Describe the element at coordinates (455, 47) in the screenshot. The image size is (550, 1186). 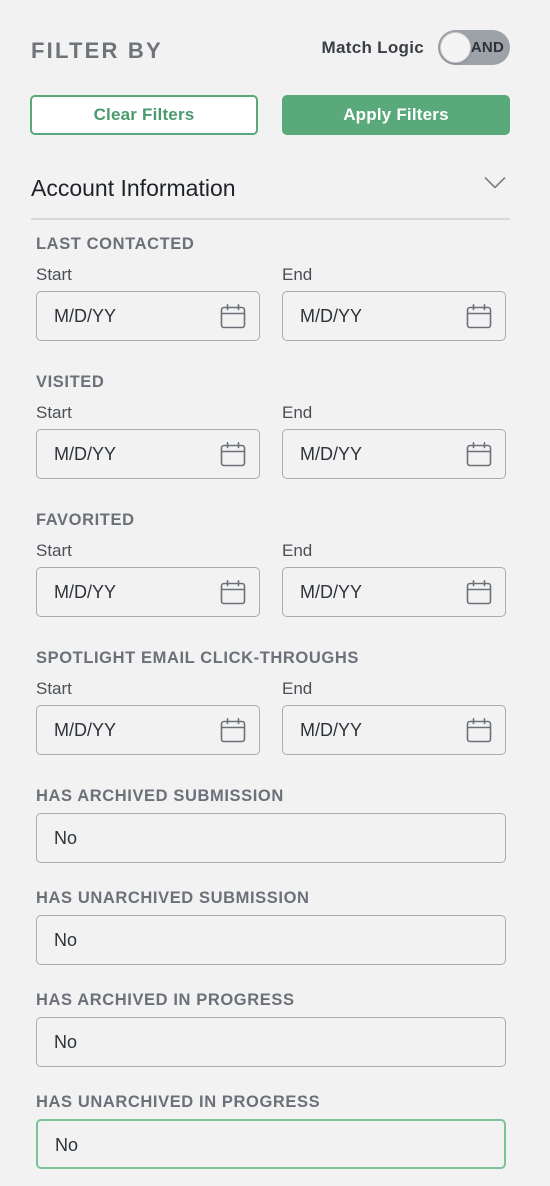
I see `toggle-knob` at that location.